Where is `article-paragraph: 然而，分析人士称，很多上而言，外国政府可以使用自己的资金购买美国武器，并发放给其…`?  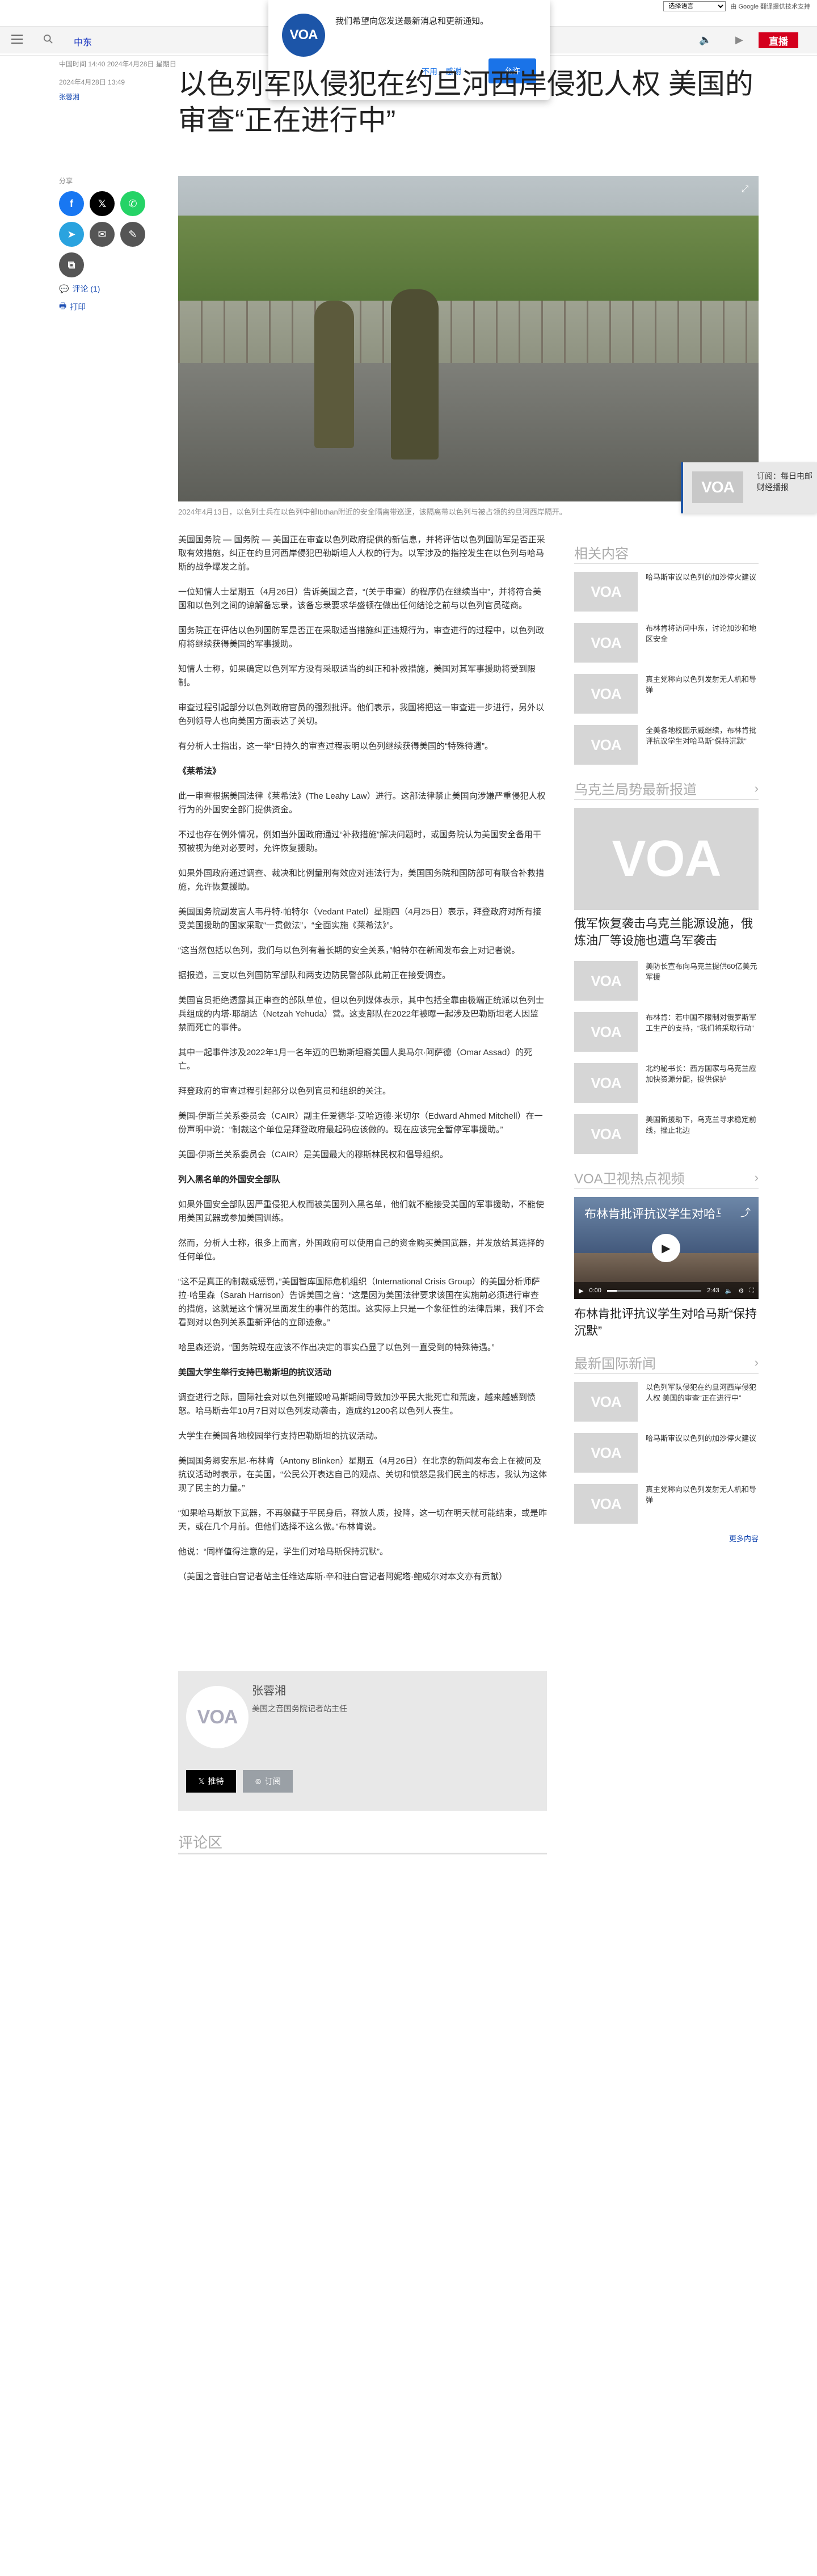
article-paragraph: 然而，分析人士称，很多上而言，外国政府可以使用自己的资金购买美国武器，并发放给其… is located at coordinates (361, 1250).